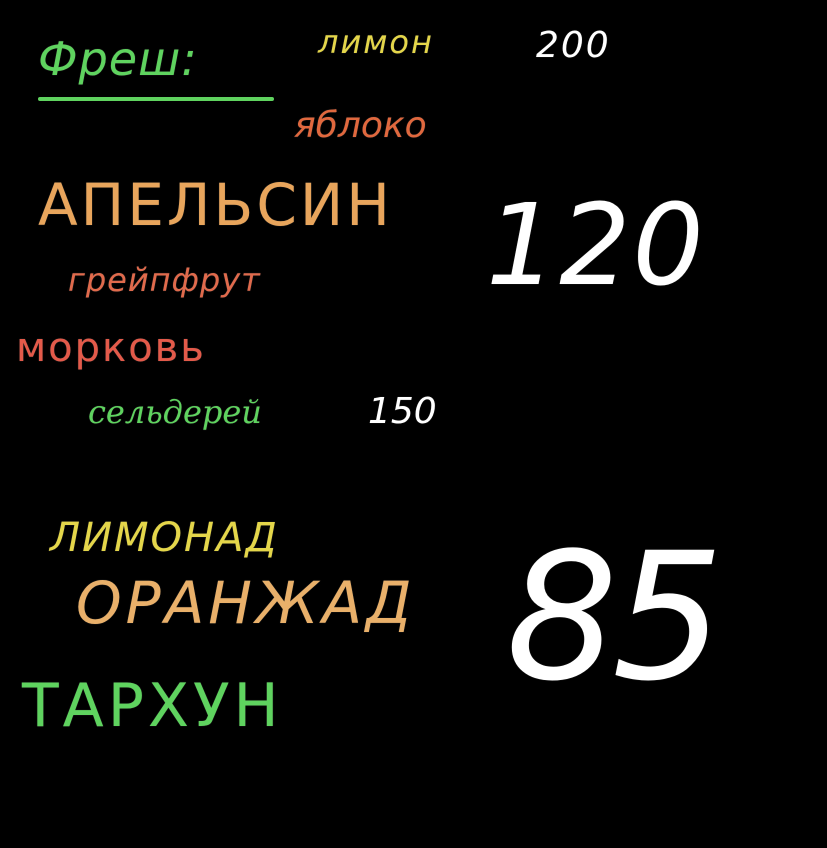 The image size is (827, 848). Describe the element at coordinates (596, 246) in the screenshot. I see `price-fresh: 120` at that location.